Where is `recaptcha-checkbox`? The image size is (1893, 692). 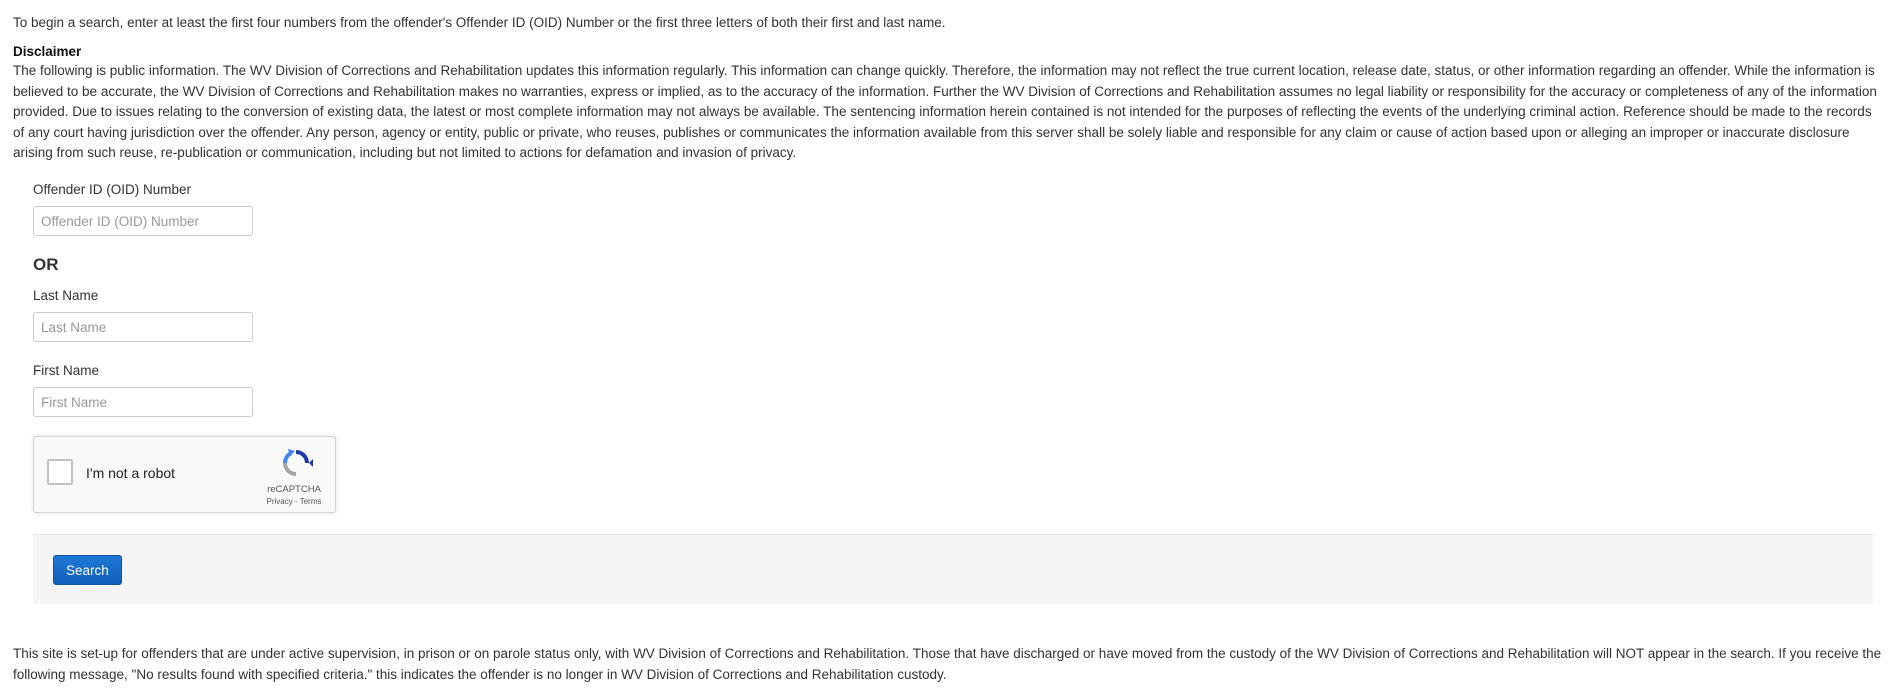
recaptcha-checkbox is located at coordinates (60, 472).